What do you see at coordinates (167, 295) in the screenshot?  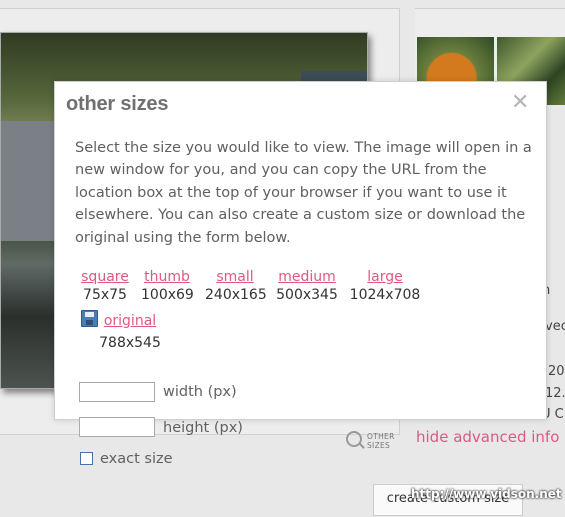 I see `size-dims-thumb: 100x69` at bounding box center [167, 295].